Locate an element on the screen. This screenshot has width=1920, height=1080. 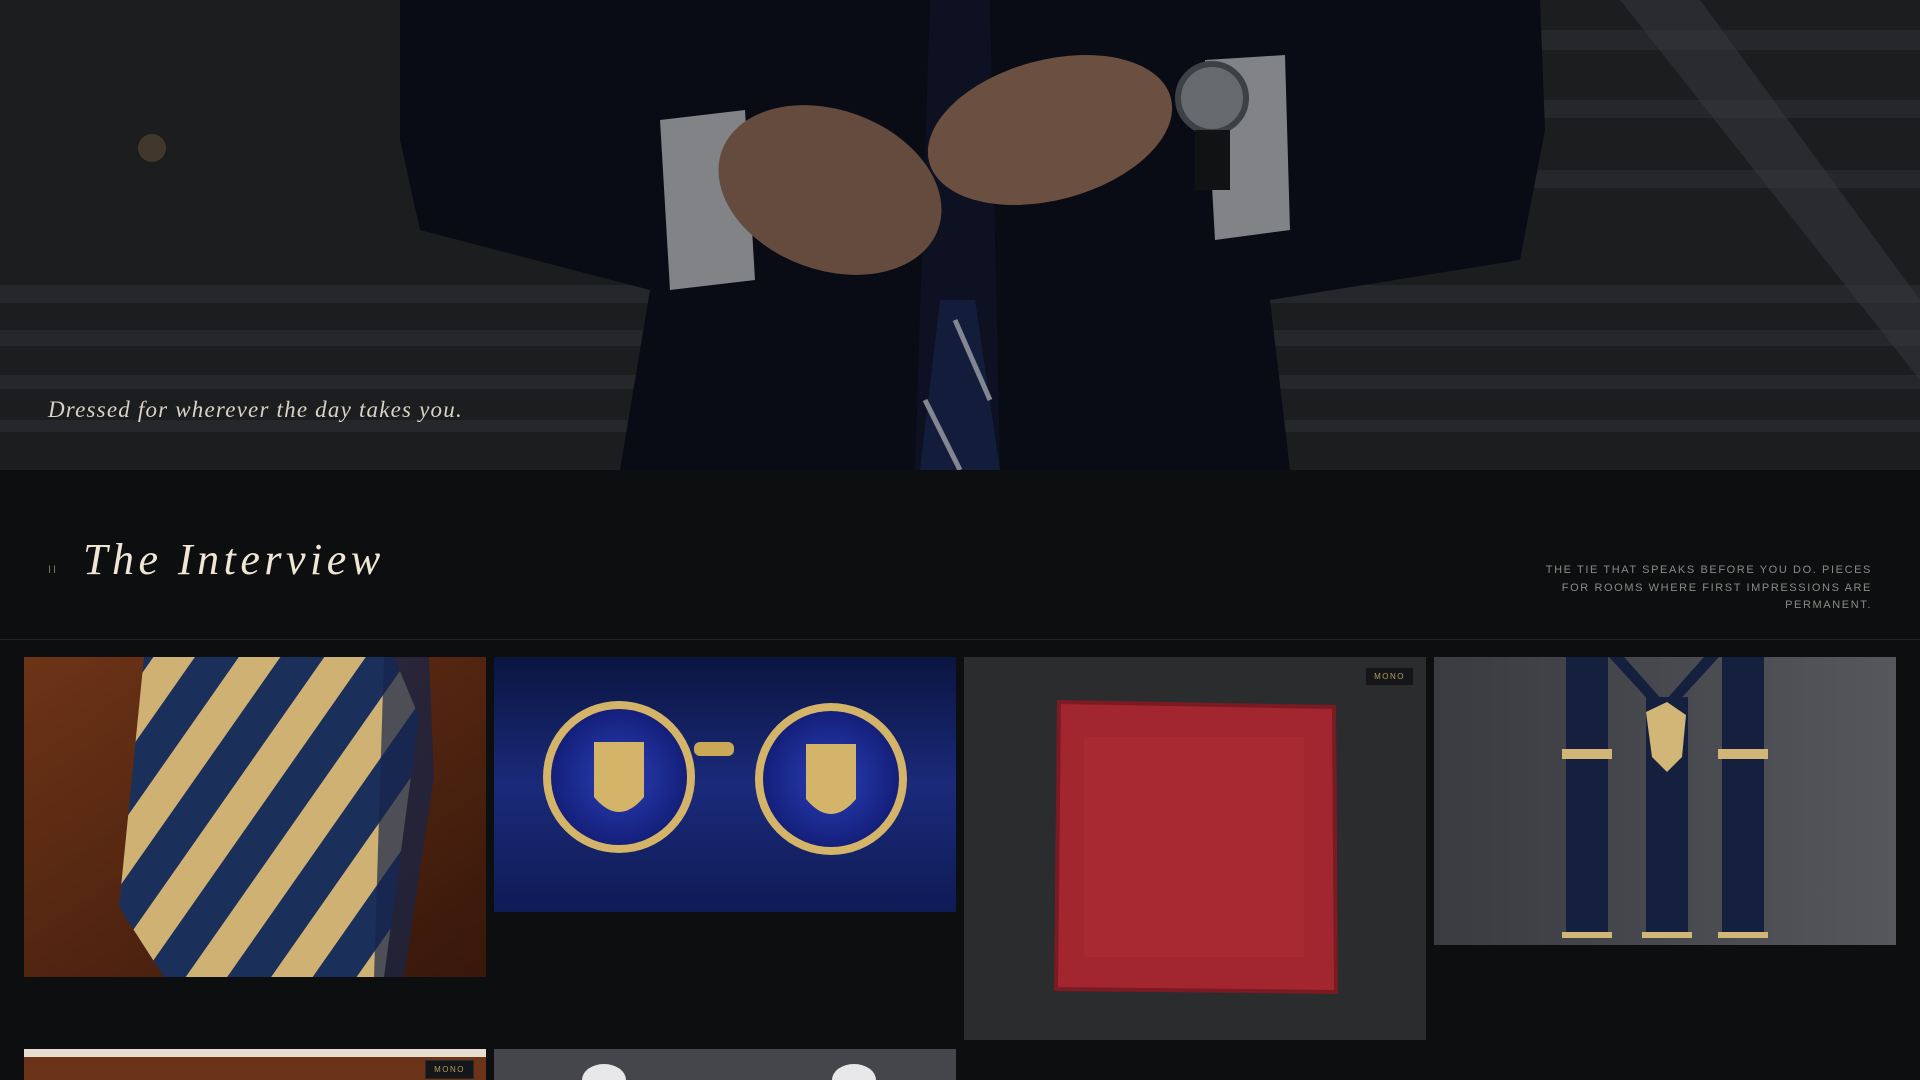
pocket-square-image is located at coordinates (1195, 848).